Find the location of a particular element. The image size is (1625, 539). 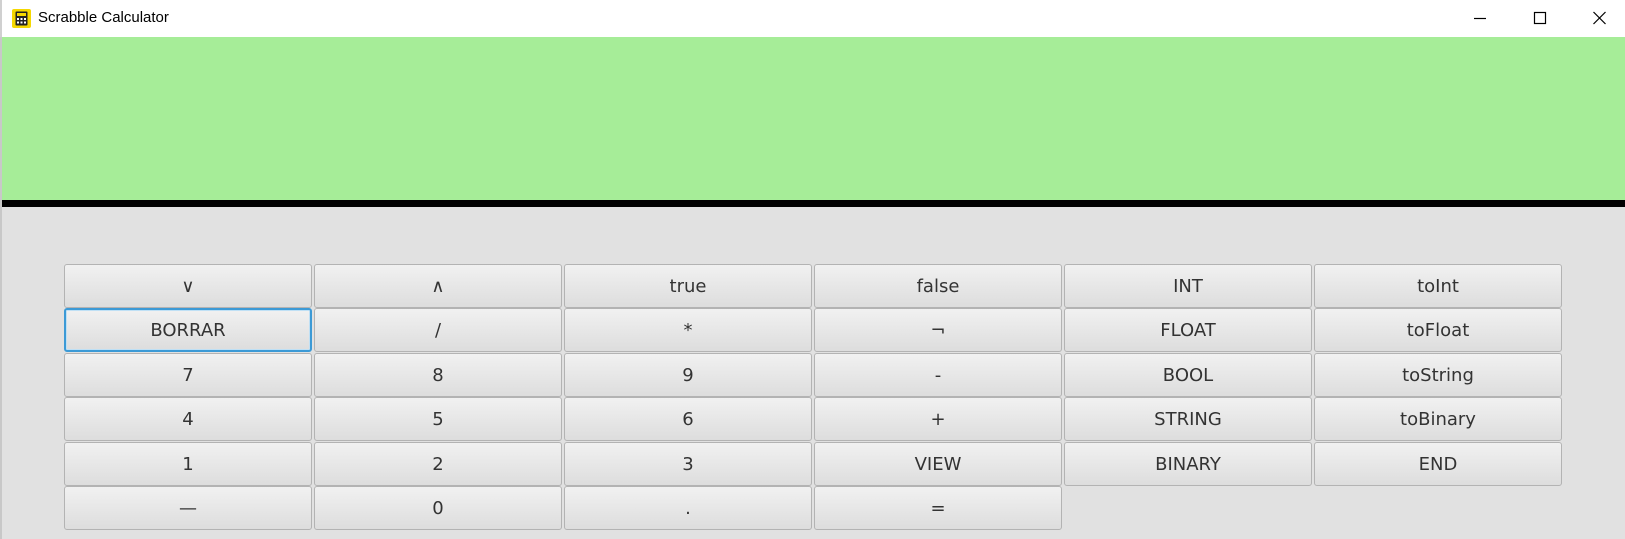

key-2-3: - is located at coordinates (938, 375).